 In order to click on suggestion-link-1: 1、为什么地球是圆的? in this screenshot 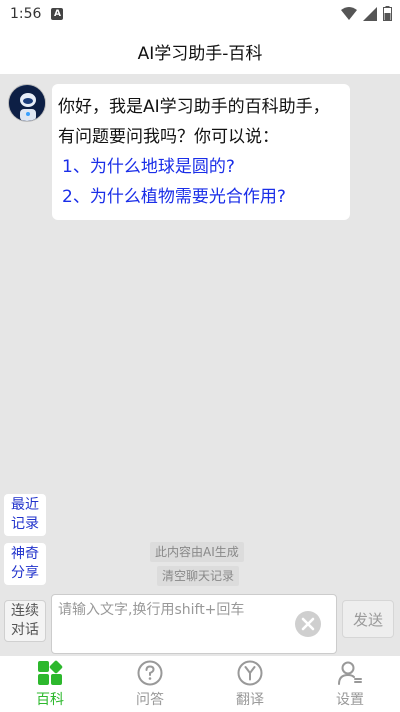, I will do `click(201, 167)`.